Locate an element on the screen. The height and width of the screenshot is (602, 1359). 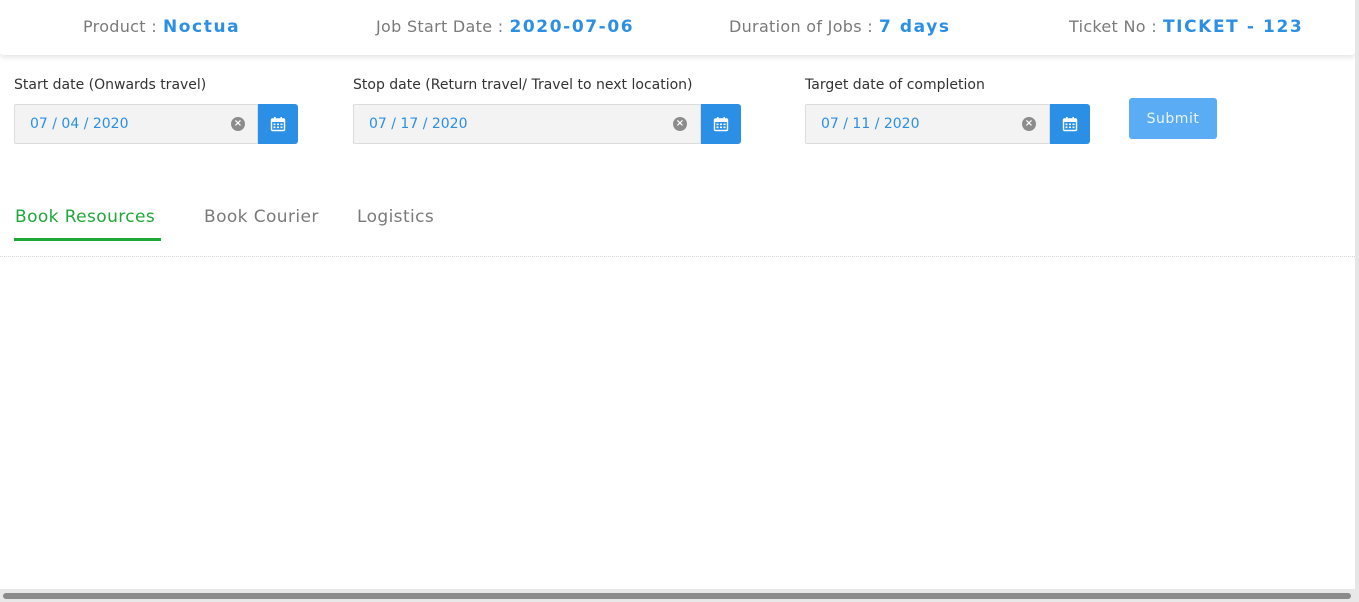
start-date-value: 07 / 04 / 2020 is located at coordinates (79, 124).